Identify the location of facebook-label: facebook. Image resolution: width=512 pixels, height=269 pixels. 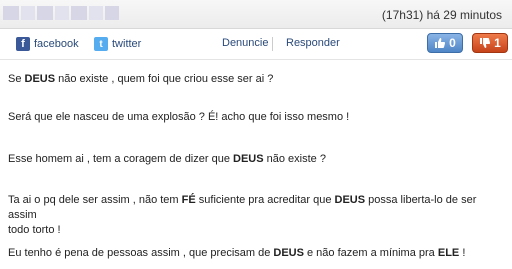
(56, 44).